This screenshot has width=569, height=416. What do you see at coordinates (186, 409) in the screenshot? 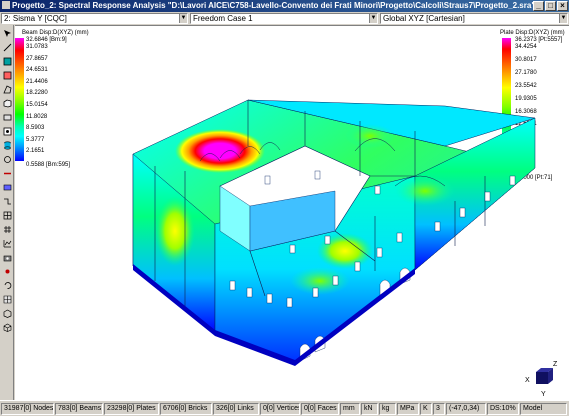
I see `status-bricks: 6706[0] Bricks` at bounding box center [186, 409].